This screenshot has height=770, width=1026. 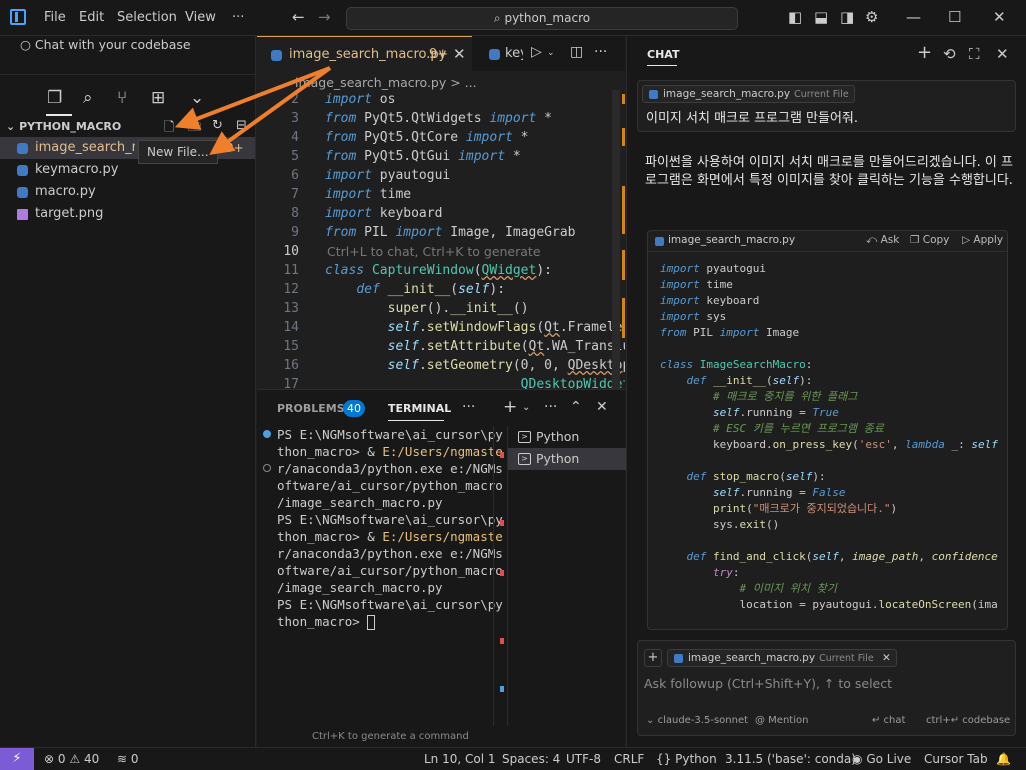 What do you see at coordinates (697, 720) in the screenshot?
I see `model-selector: ⌄ claude-3.5-sonnet` at bounding box center [697, 720].